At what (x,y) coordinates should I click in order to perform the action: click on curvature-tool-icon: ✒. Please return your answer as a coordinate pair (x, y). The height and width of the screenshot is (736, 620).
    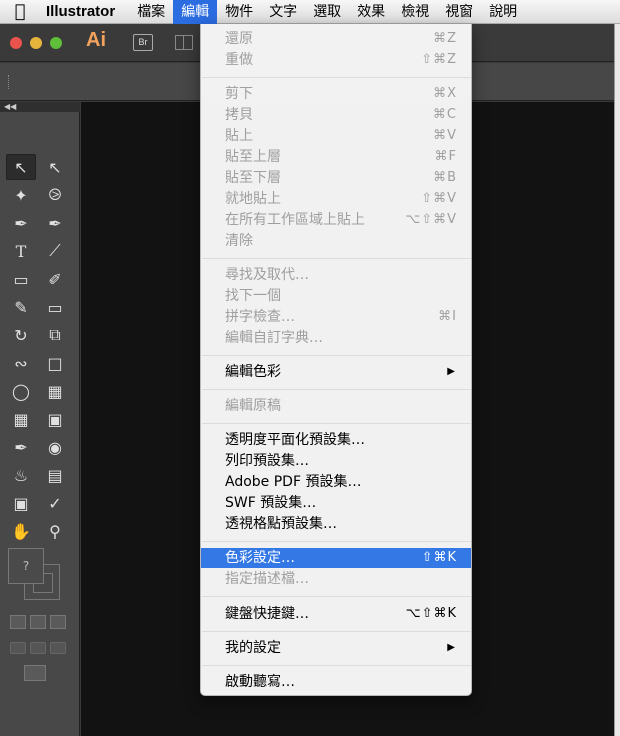
    Looking at the image, I should click on (55, 223).